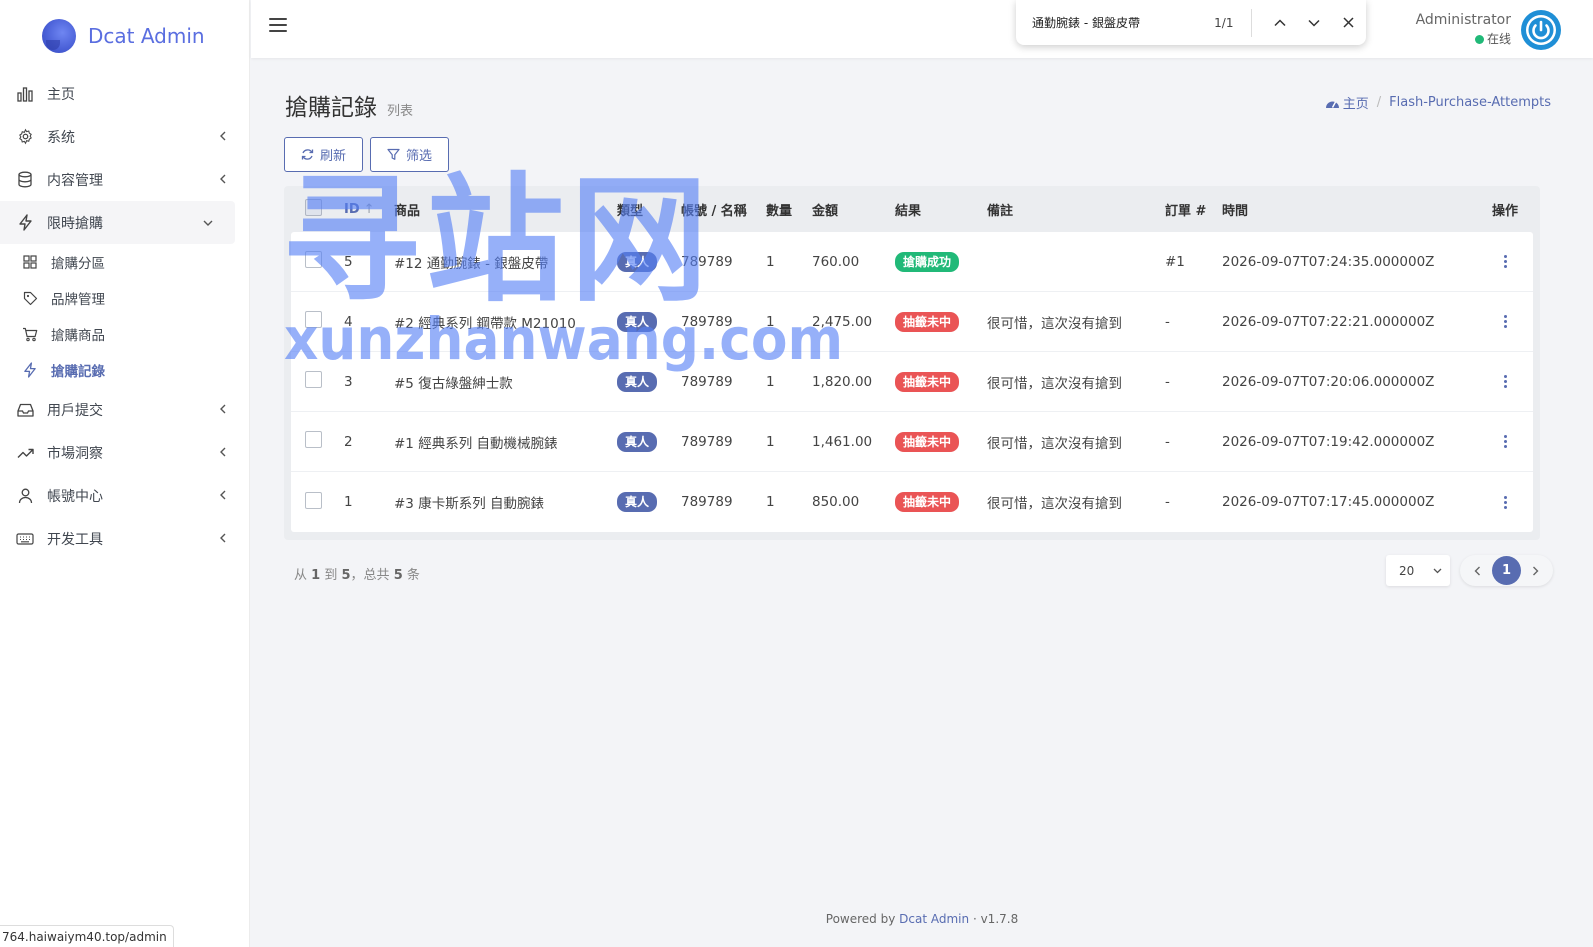 Image resolution: width=1593 pixels, height=947 pixels. Describe the element at coordinates (124, 495) in the screenshot. I see `sidebar-item-accounts: 帳號中心` at that location.